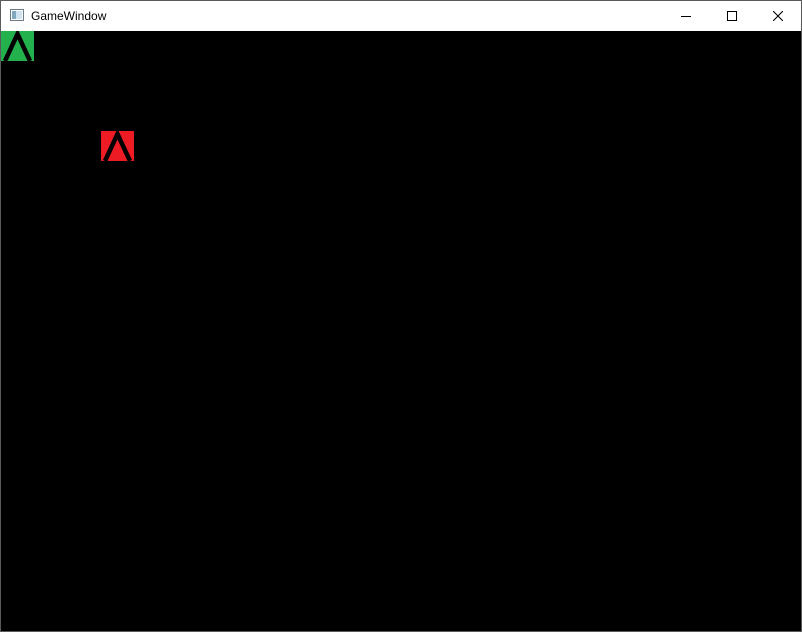 The image size is (802, 632). I want to click on maximize-icon, so click(732, 16).